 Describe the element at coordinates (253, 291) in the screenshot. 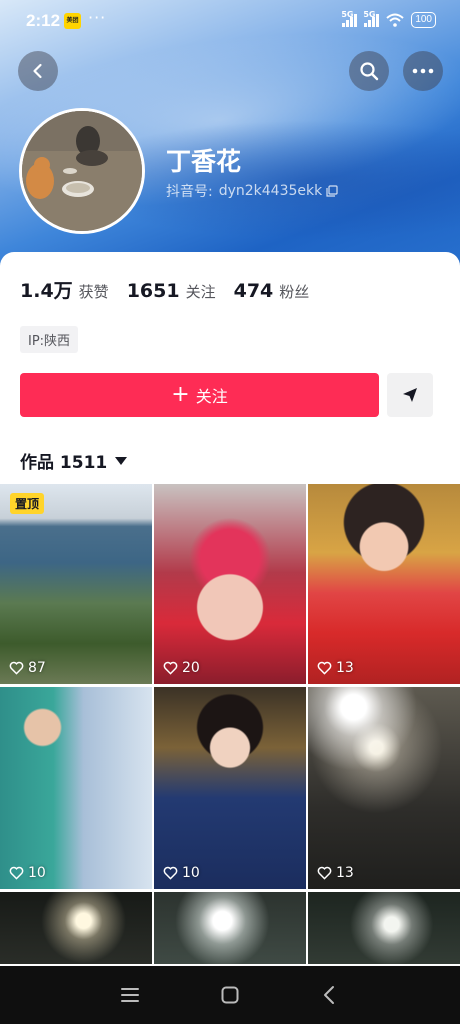

I see `followers-count: 474` at that location.